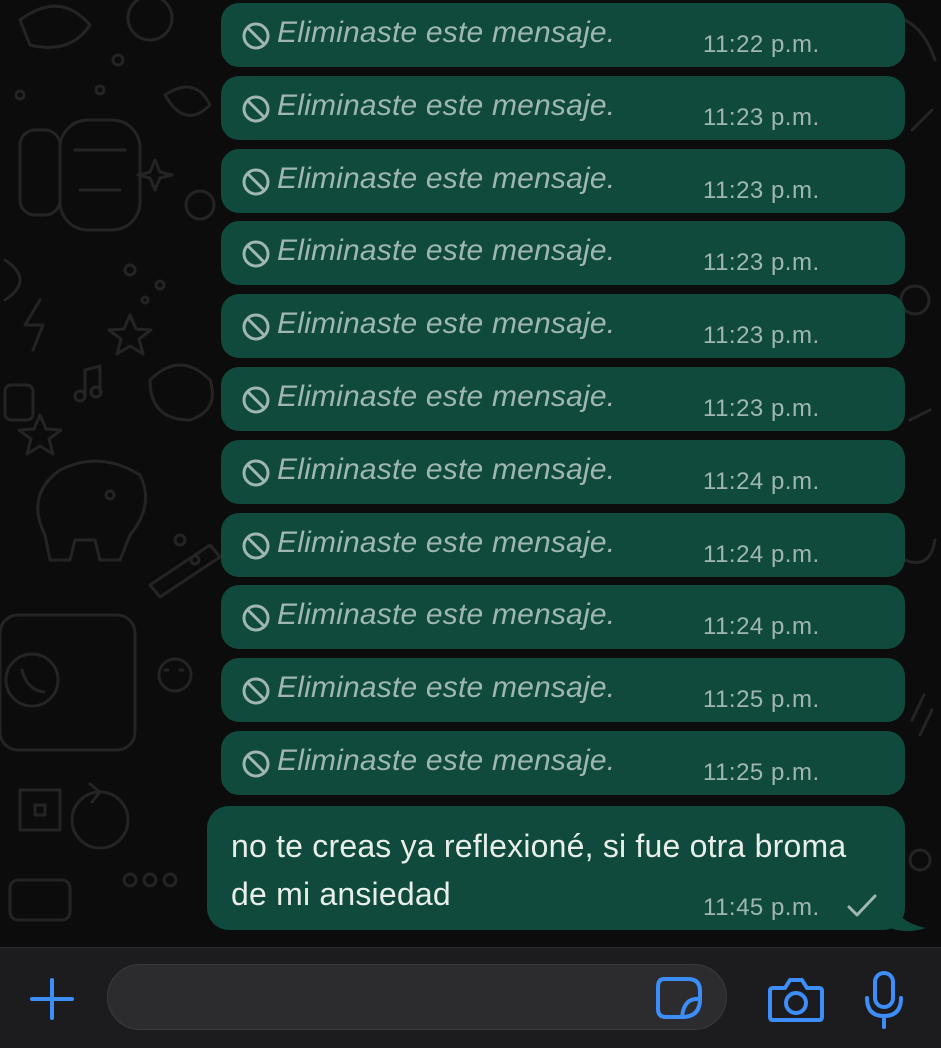  Describe the element at coordinates (417, 997) in the screenshot. I see `message-input` at that location.